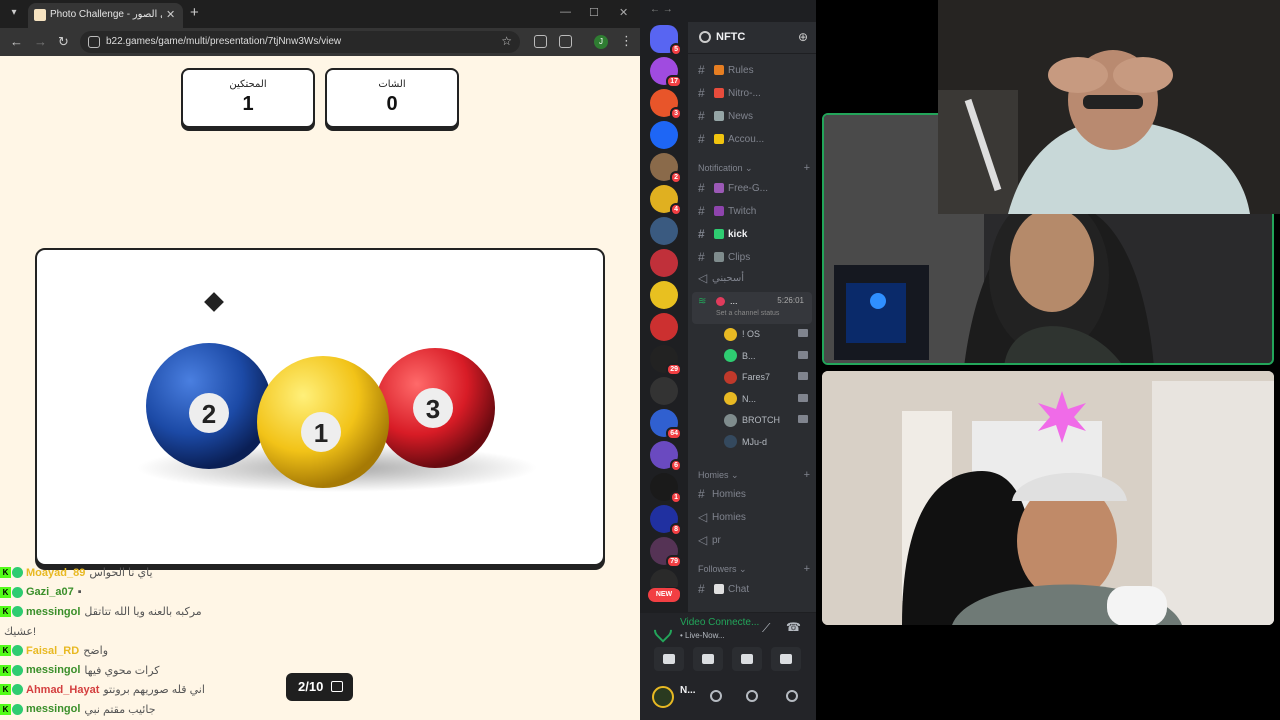 This screenshot has width=1280, height=720. Describe the element at coordinates (248, 84) in the screenshot. I see `score-label: المحتكين` at that location.